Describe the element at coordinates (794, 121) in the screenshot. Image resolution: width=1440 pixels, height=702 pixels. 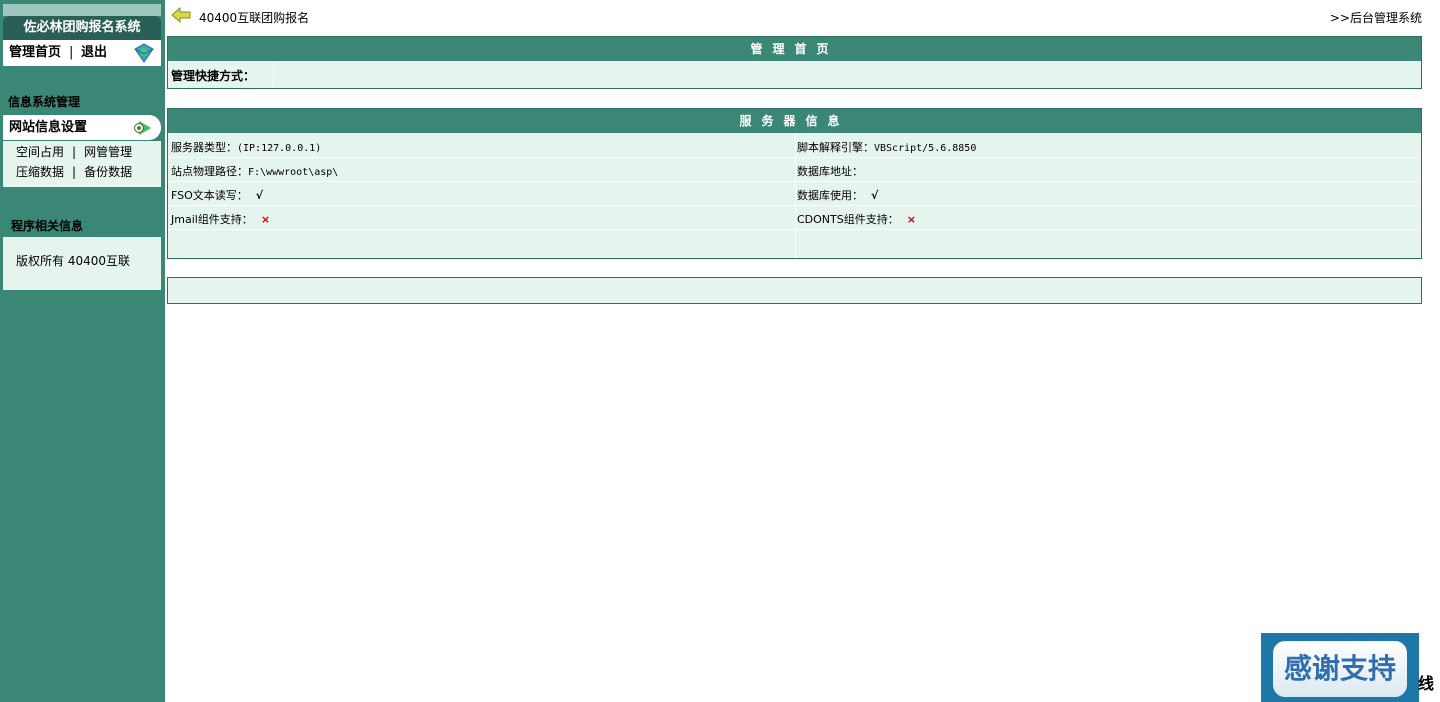
I see `server-info-header: 服务器信息` at that location.